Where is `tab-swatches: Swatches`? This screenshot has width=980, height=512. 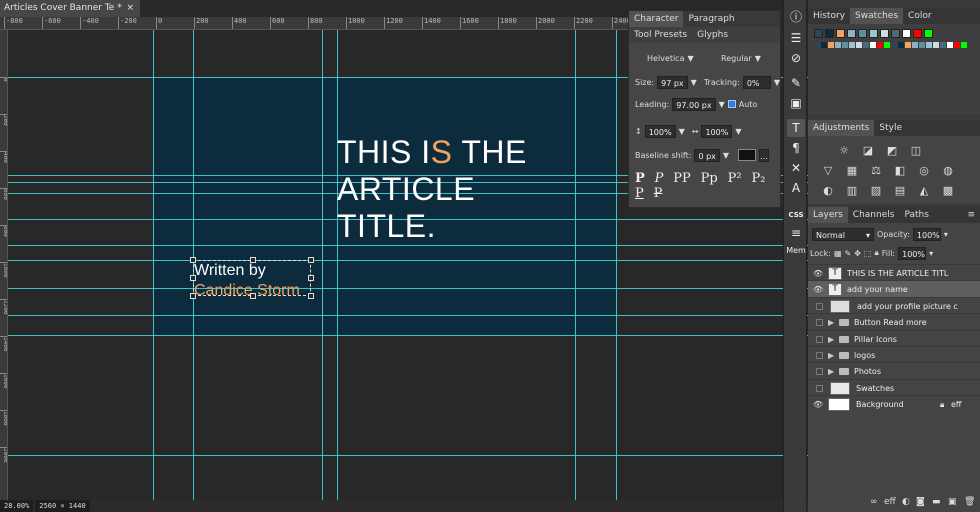 tab-swatches: Swatches is located at coordinates (877, 16).